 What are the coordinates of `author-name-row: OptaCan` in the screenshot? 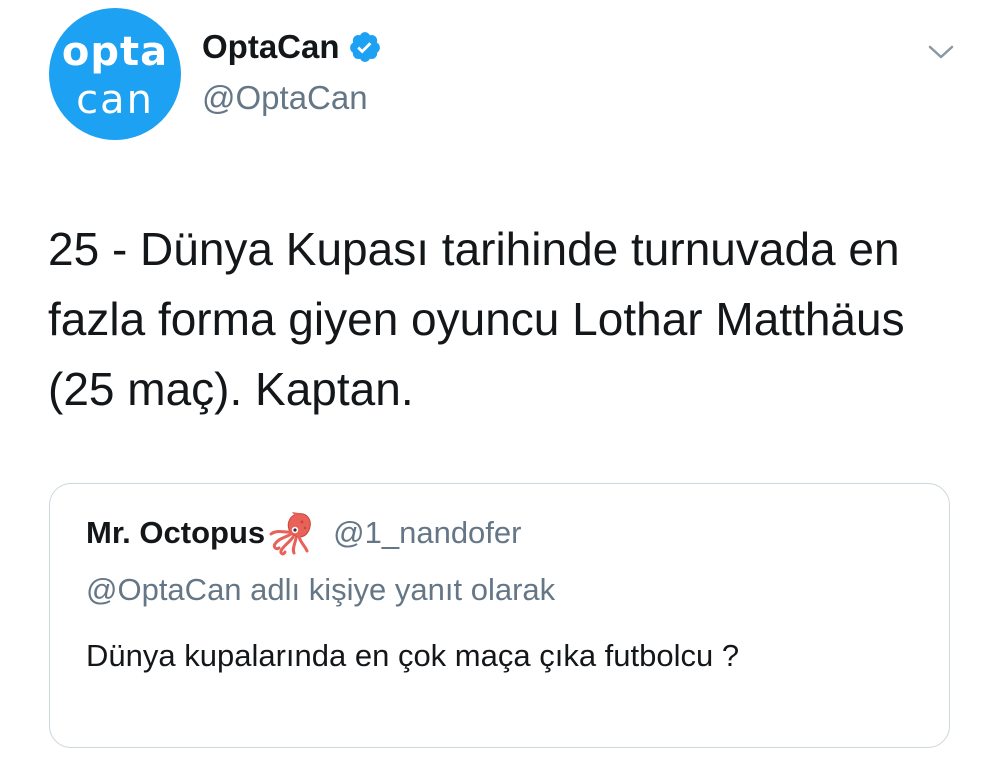 It's located at (292, 47).